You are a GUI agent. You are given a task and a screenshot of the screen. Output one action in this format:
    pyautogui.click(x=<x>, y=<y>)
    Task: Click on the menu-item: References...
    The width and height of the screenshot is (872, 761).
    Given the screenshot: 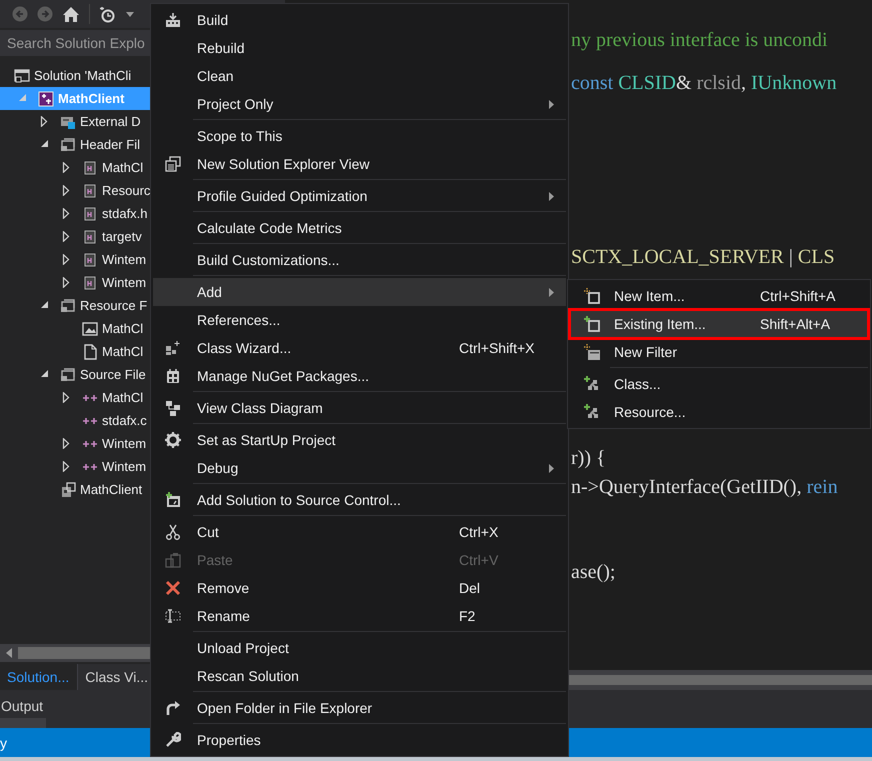 What is the action you would take?
    pyautogui.click(x=359, y=320)
    